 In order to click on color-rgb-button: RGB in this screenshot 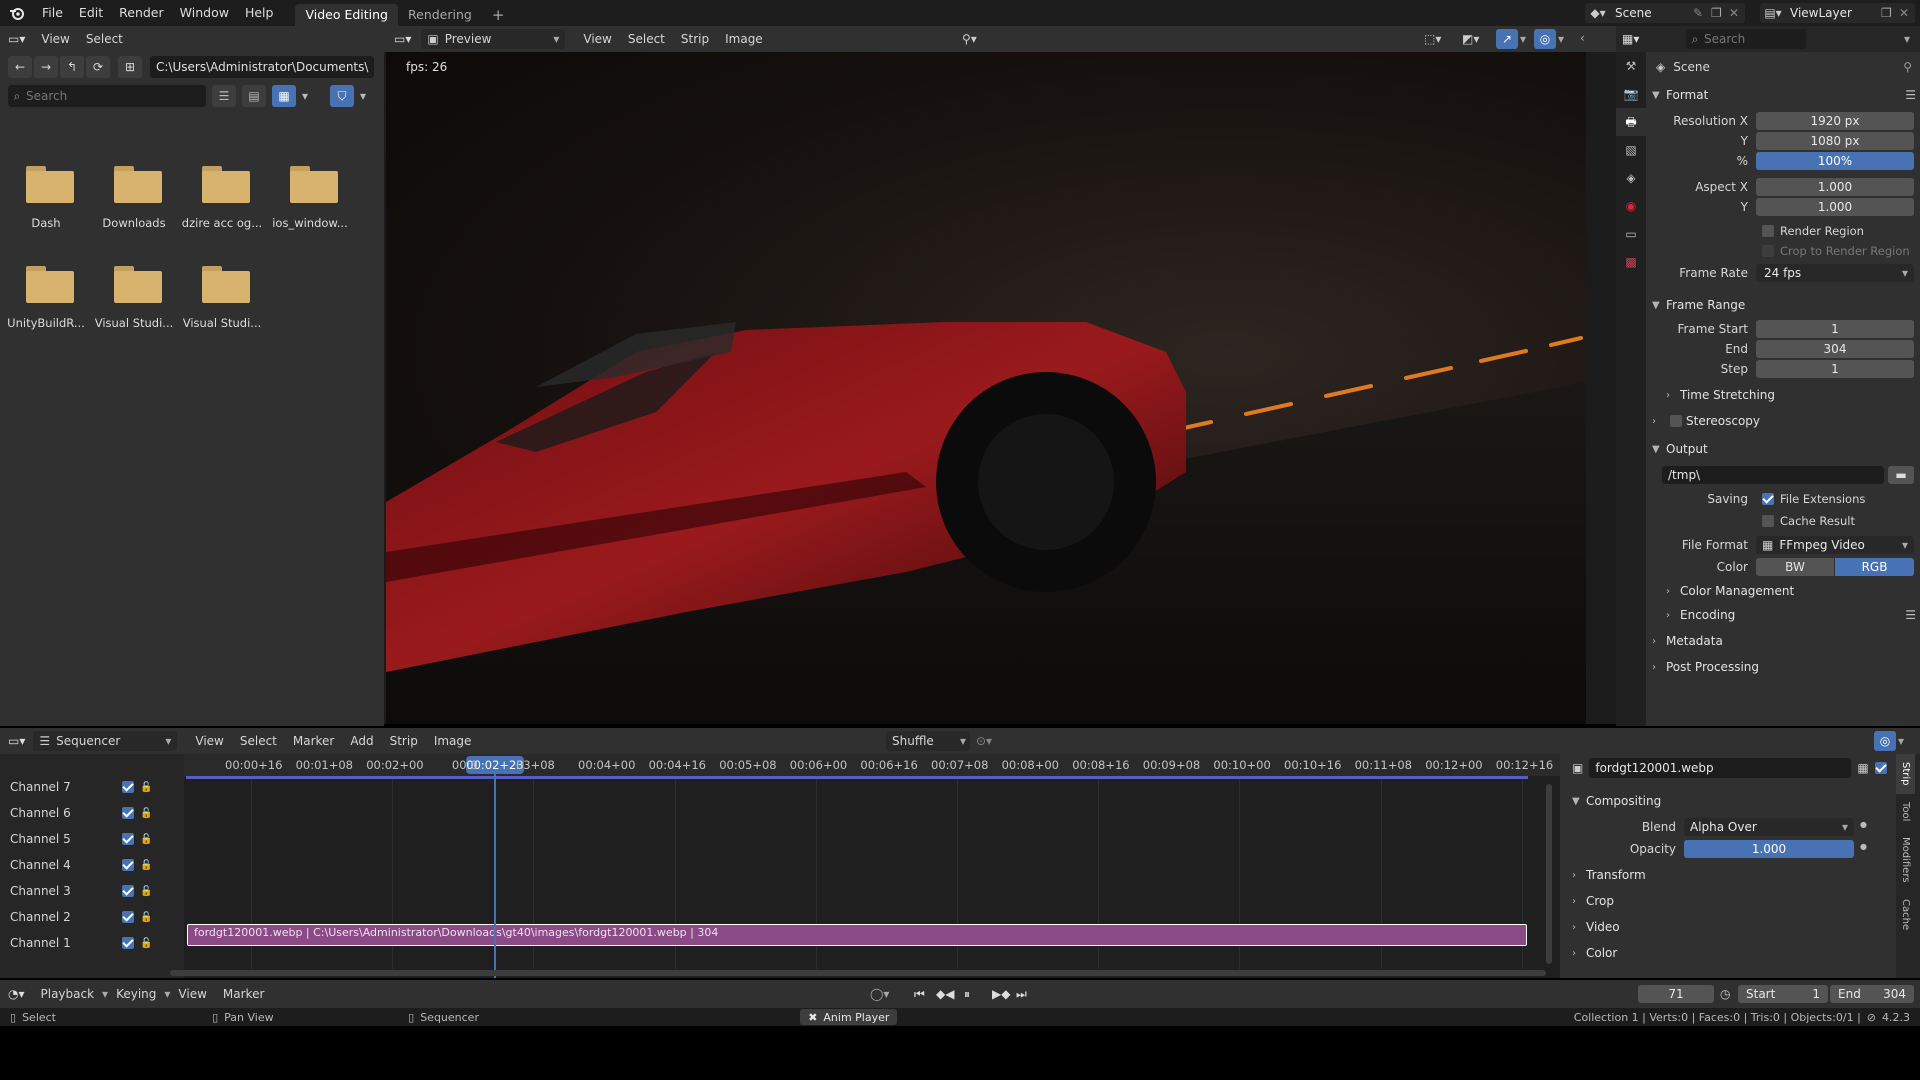, I will do `click(1874, 567)`.